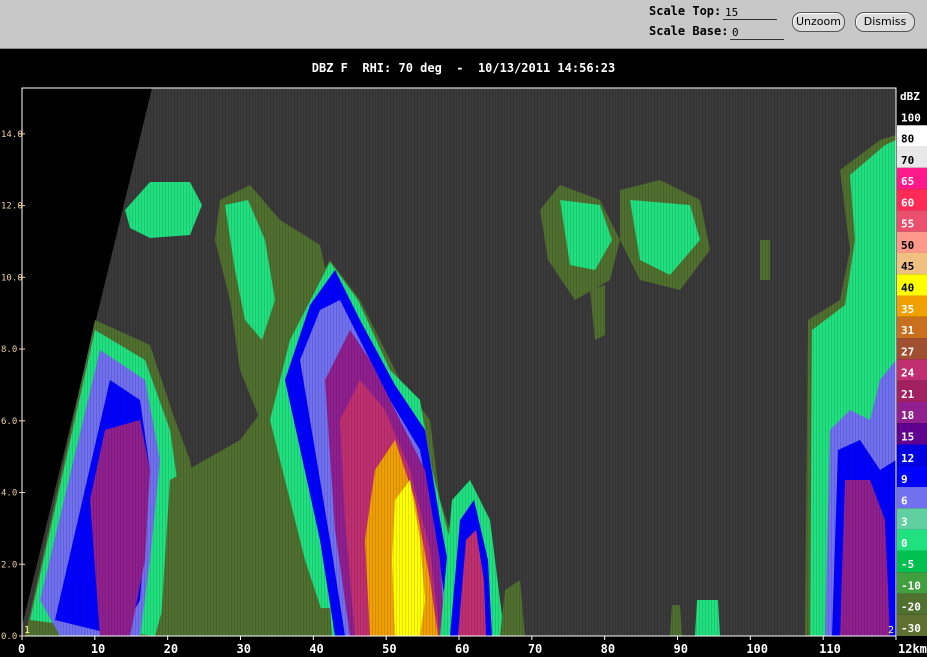 The height and width of the screenshot is (657, 927). What do you see at coordinates (908, 394) in the screenshot?
I see `colorbar-label: 21` at bounding box center [908, 394].